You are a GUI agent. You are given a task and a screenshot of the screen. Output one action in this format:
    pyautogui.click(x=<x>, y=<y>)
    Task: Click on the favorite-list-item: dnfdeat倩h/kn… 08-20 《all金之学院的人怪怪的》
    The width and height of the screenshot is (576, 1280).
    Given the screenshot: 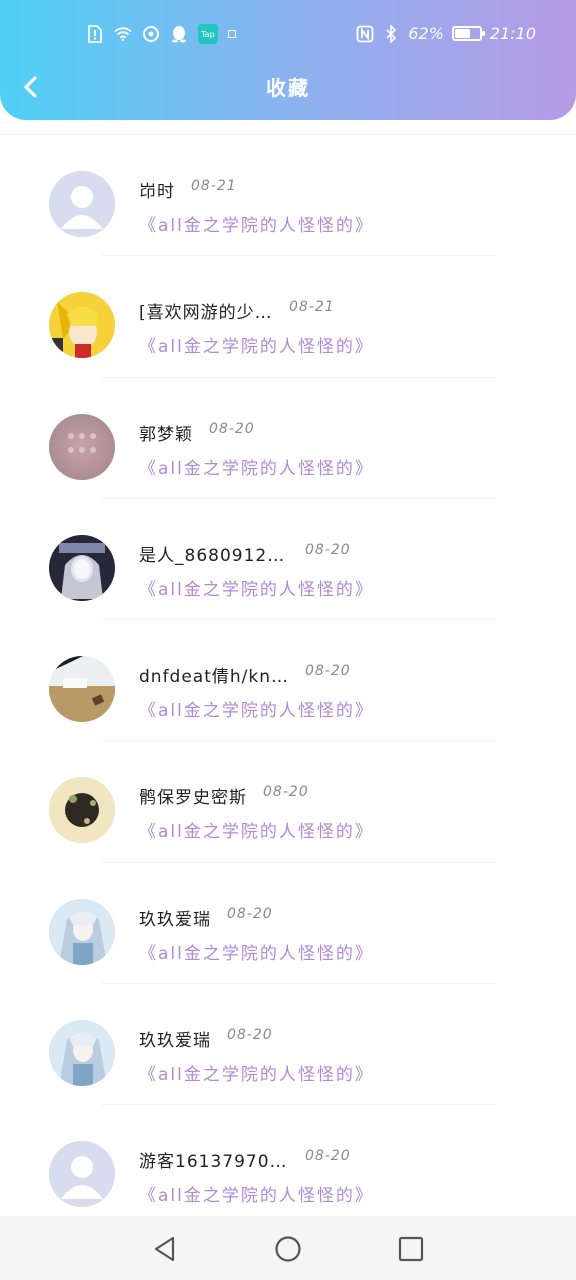 What is the action you would take?
    pyautogui.click(x=288, y=681)
    